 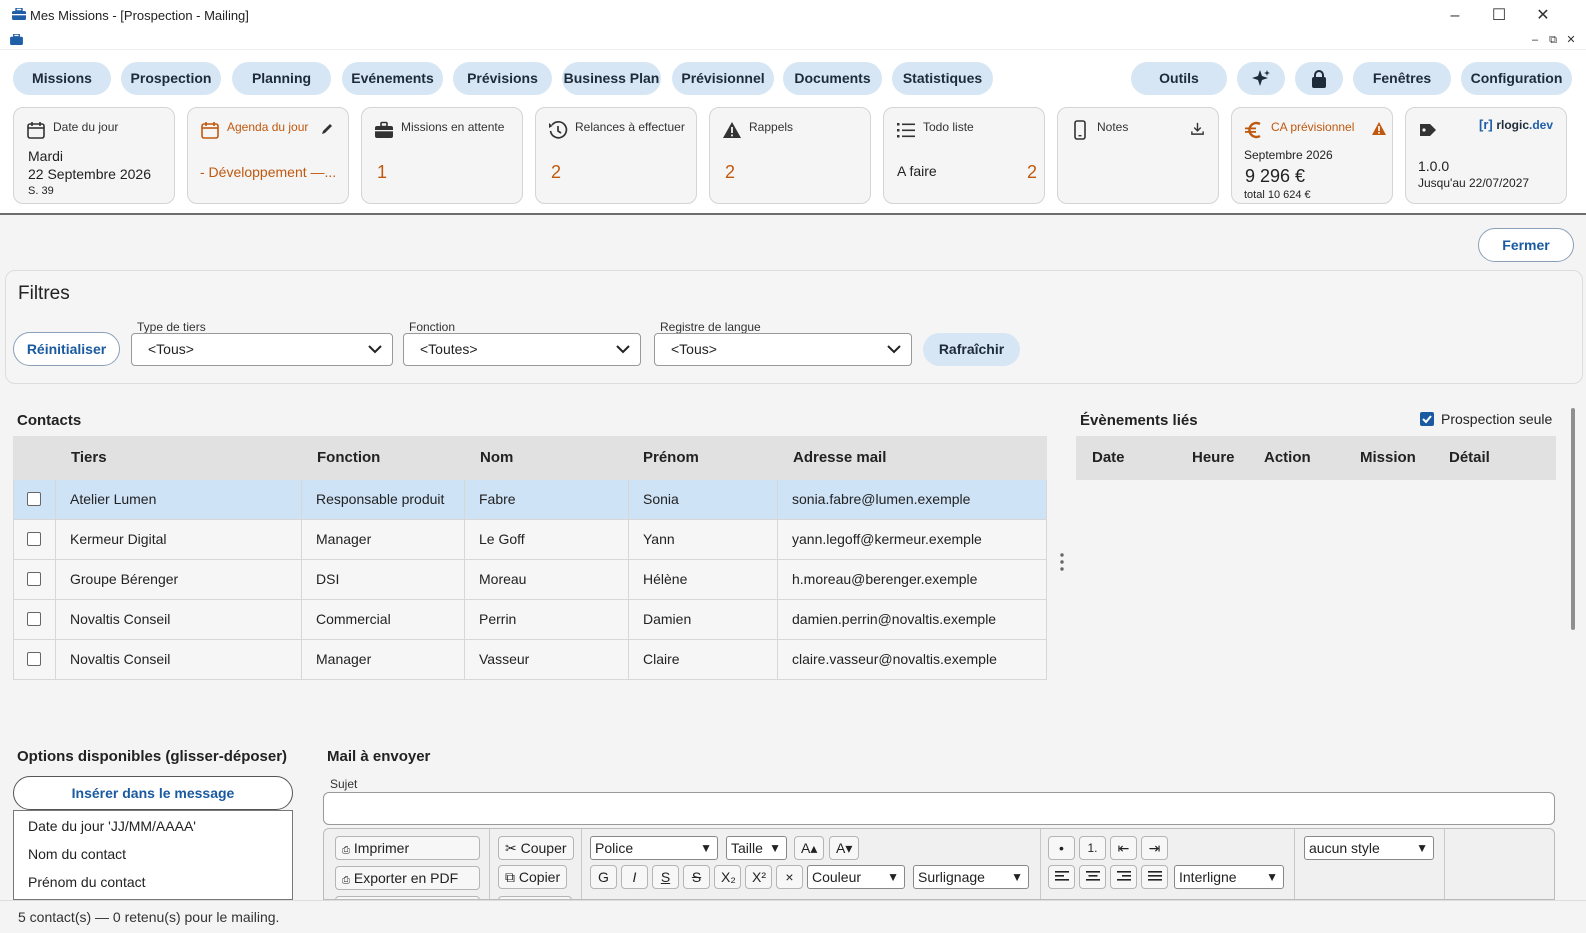 What do you see at coordinates (942, 78) in the screenshot?
I see `menu-statistiques: Statistiques` at bounding box center [942, 78].